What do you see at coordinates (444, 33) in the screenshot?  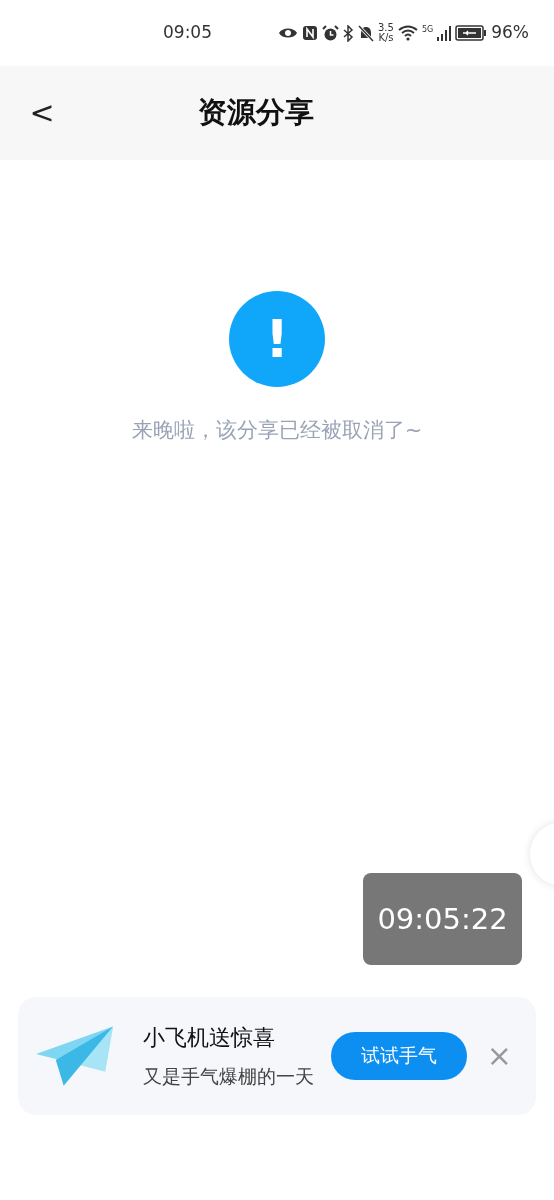 I see `signal-icon` at bounding box center [444, 33].